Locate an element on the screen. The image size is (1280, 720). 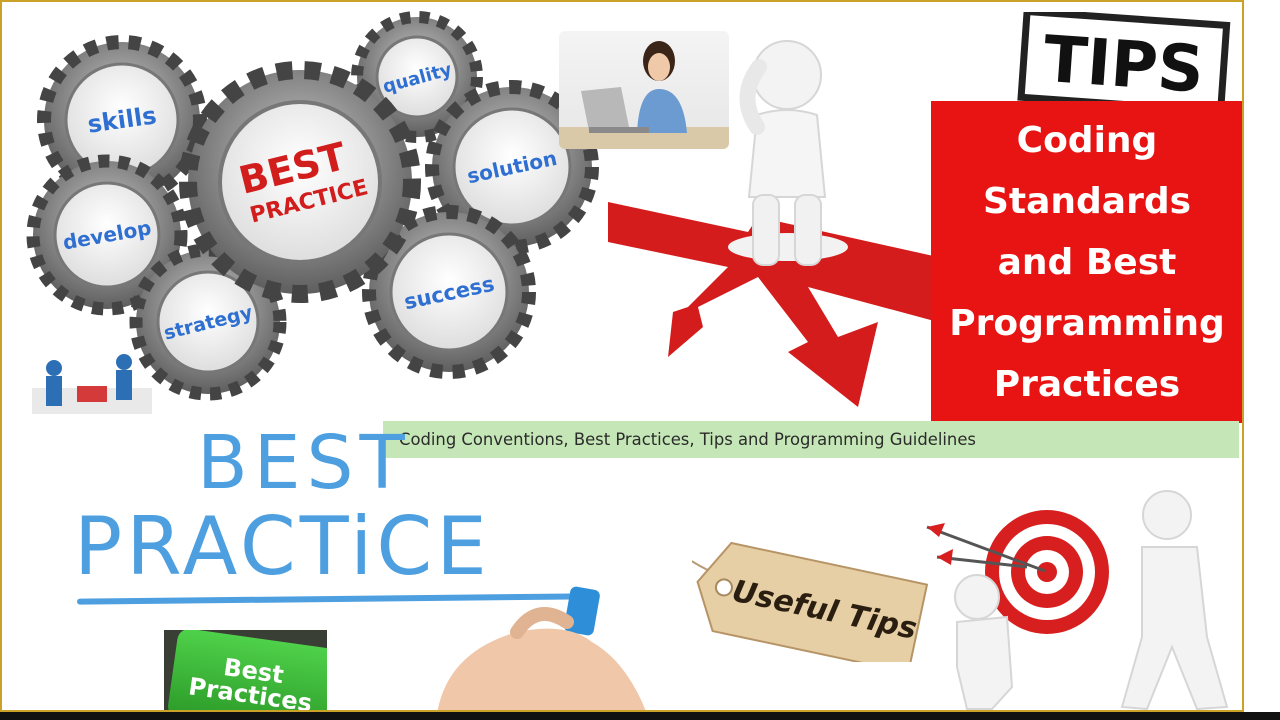
tips-stamp-text: TIPS is located at coordinates (1123, 65).